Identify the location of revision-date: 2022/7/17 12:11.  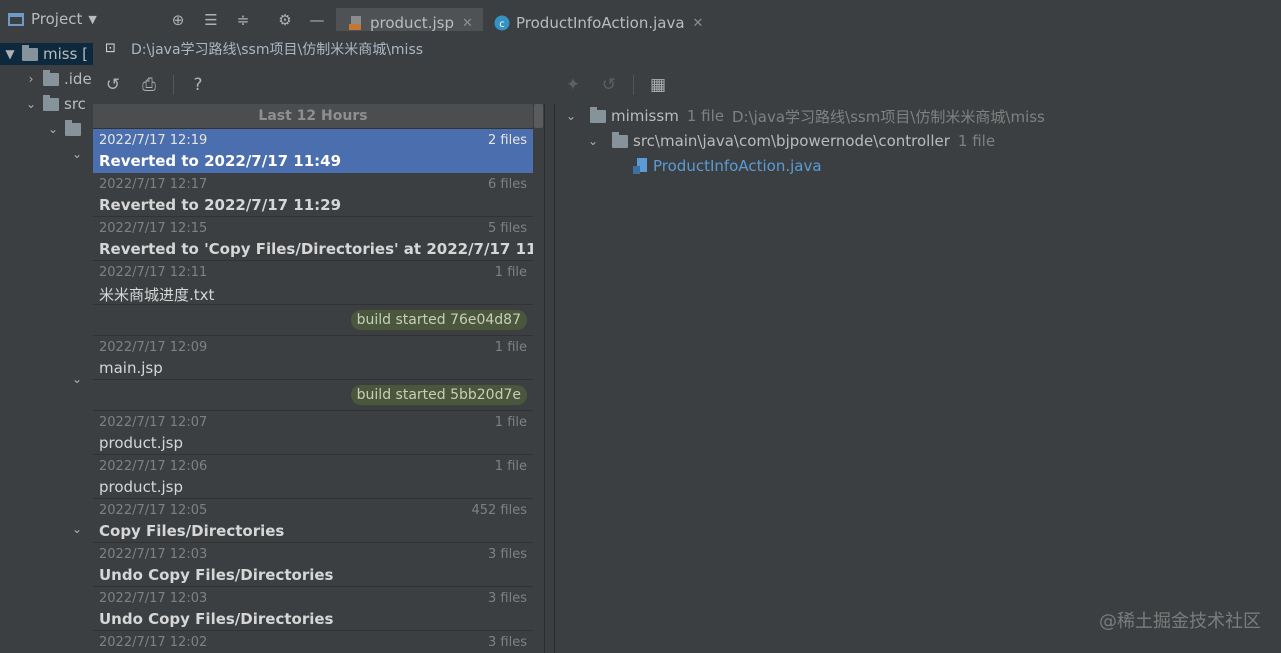
(153, 272).